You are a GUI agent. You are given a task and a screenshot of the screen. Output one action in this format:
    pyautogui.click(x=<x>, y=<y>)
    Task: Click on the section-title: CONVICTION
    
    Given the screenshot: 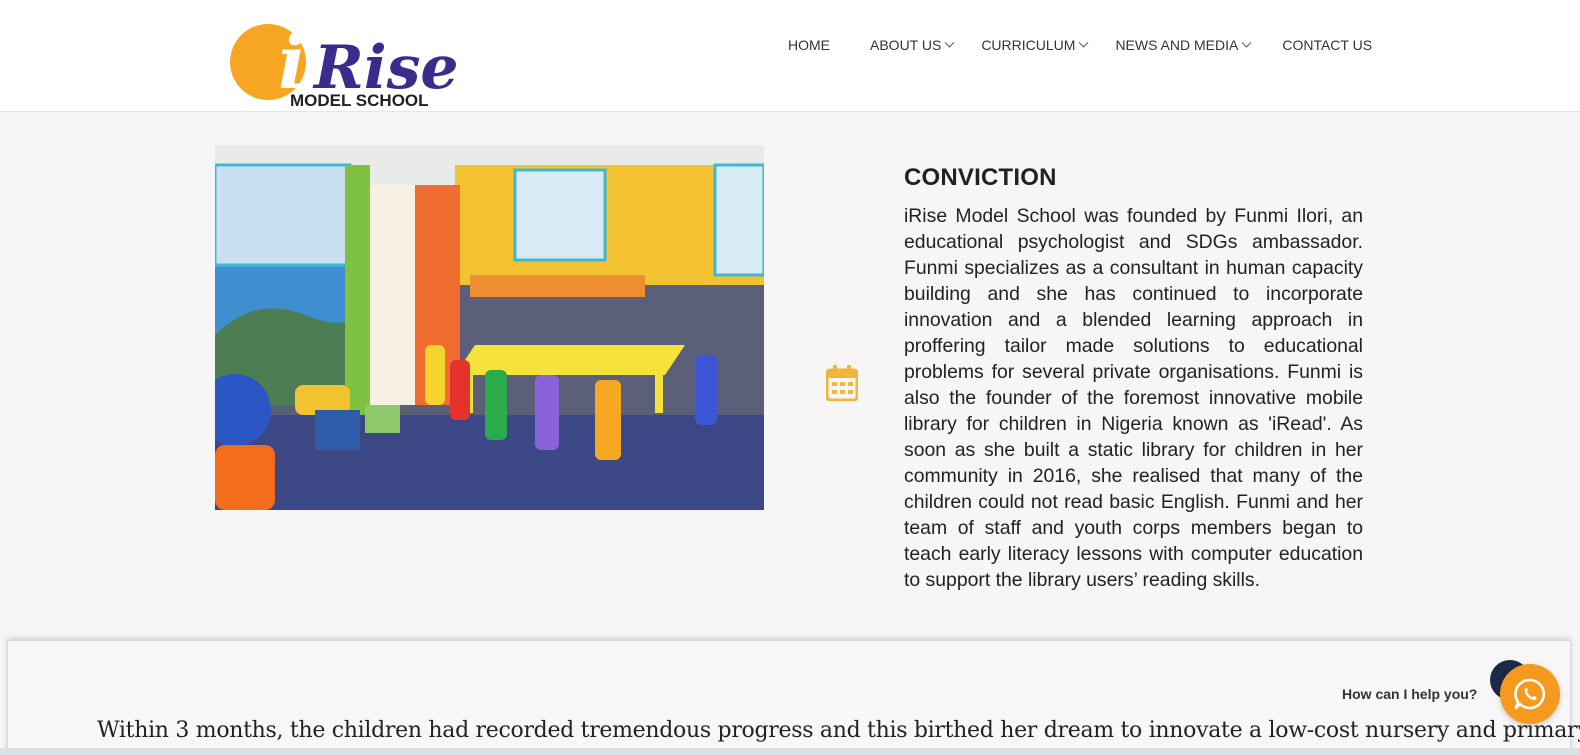 What is the action you would take?
    pyautogui.click(x=980, y=177)
    